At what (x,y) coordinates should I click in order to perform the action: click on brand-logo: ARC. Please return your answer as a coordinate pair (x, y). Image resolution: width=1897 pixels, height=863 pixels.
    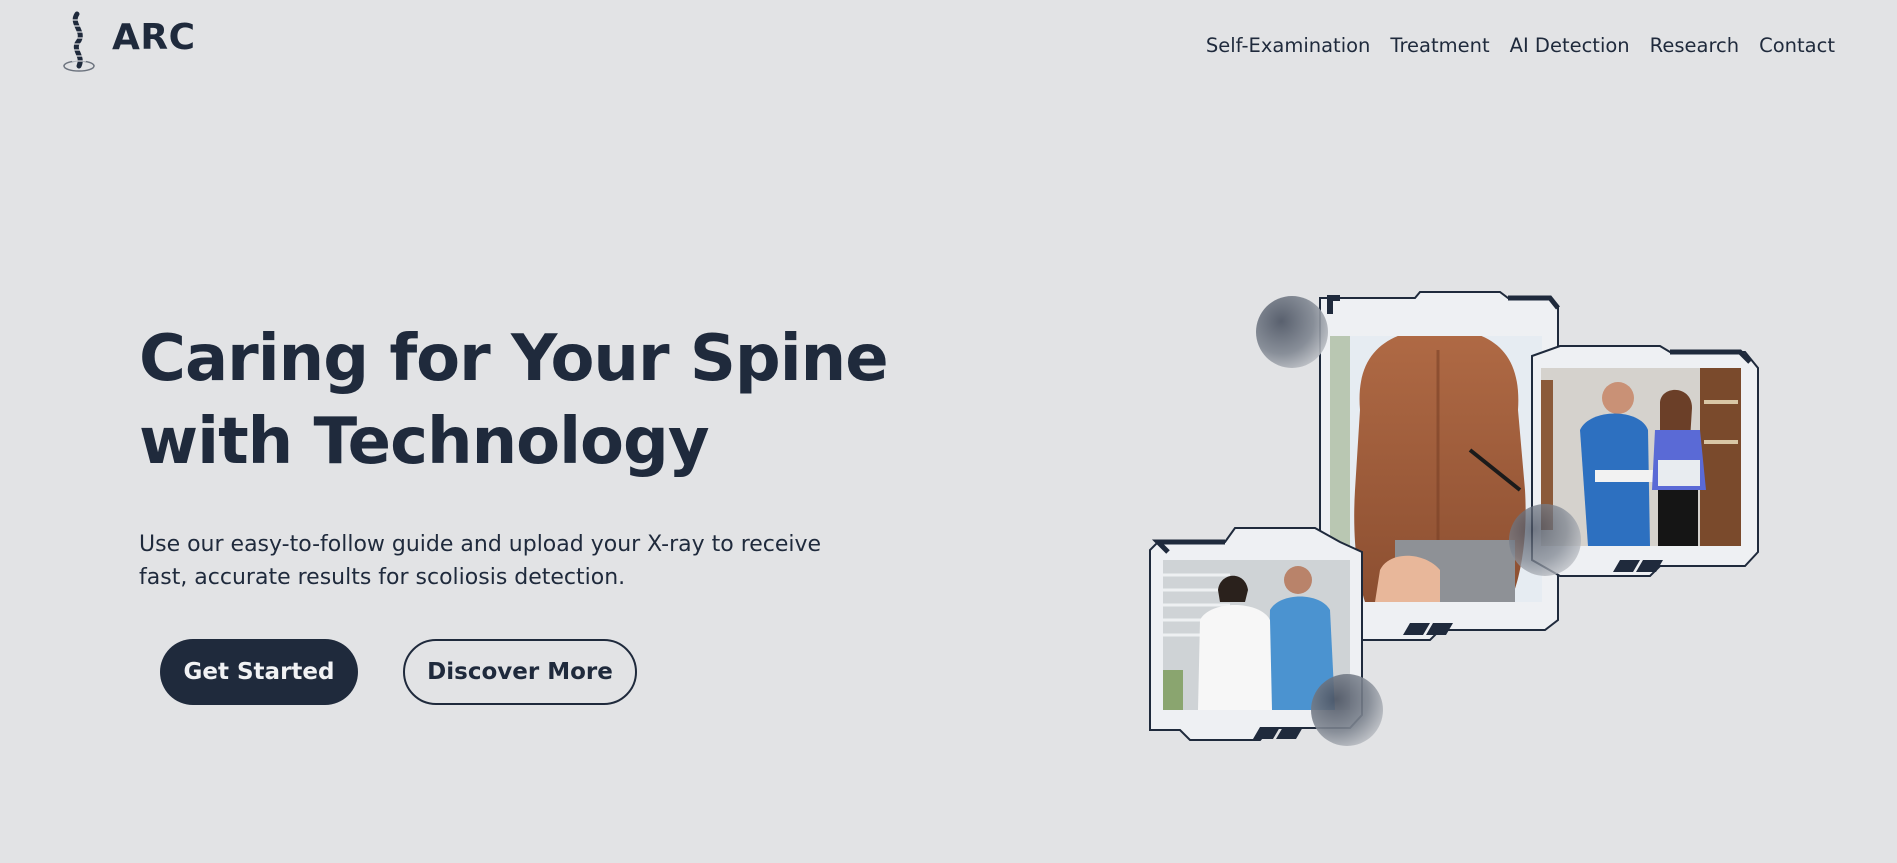
    Looking at the image, I should click on (128, 41).